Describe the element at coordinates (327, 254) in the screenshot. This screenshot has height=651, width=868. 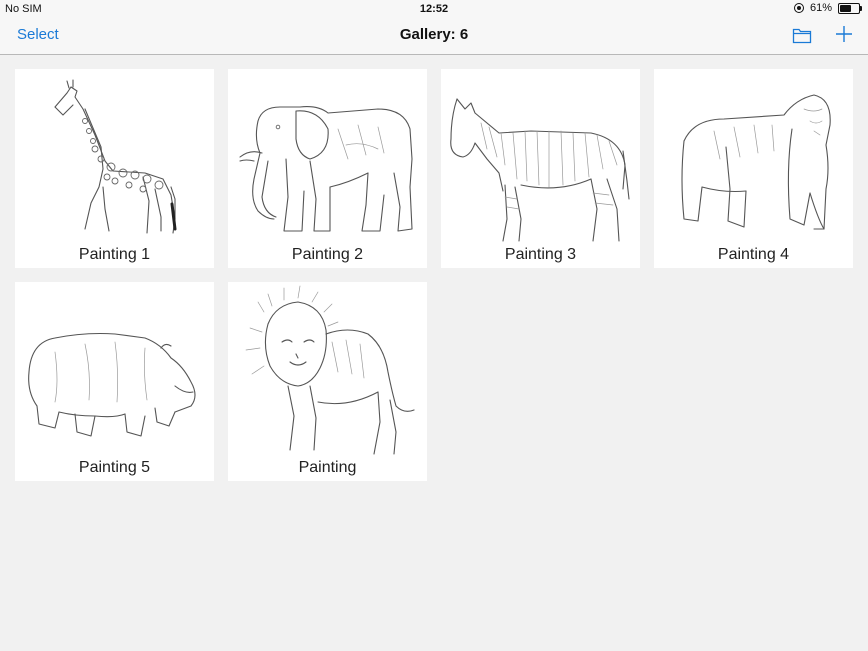
I see `gallery-item-label: Painting 2` at that location.